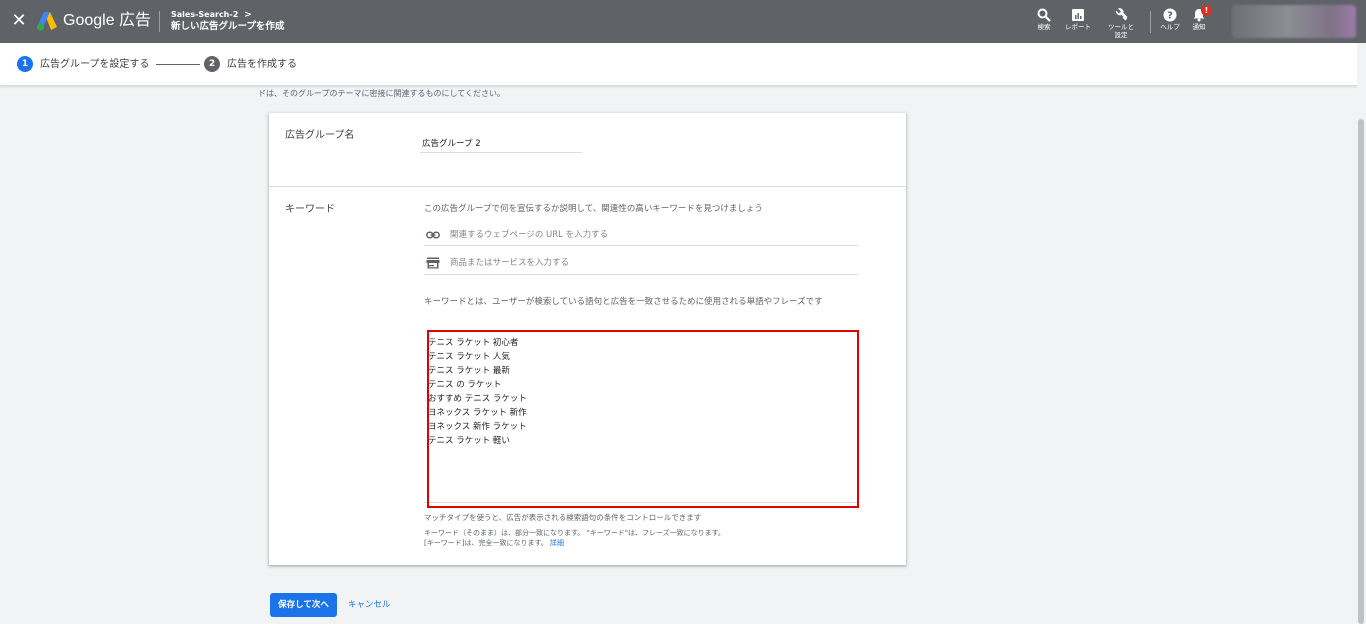 This screenshot has width=1366, height=624. Describe the element at coordinates (1044, 15) in the screenshot. I see `search-icon` at that location.